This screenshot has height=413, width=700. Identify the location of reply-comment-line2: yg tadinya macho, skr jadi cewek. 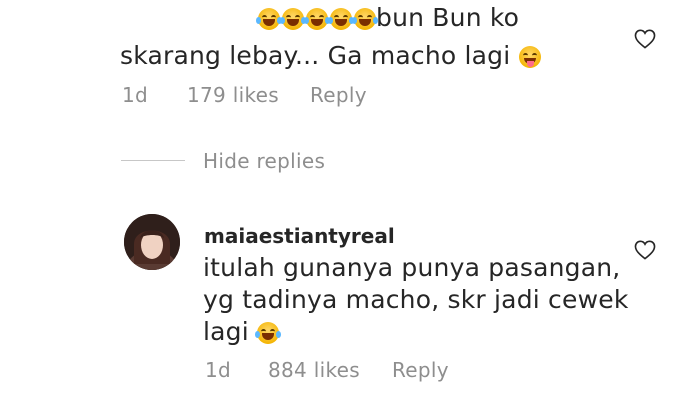
(416, 299).